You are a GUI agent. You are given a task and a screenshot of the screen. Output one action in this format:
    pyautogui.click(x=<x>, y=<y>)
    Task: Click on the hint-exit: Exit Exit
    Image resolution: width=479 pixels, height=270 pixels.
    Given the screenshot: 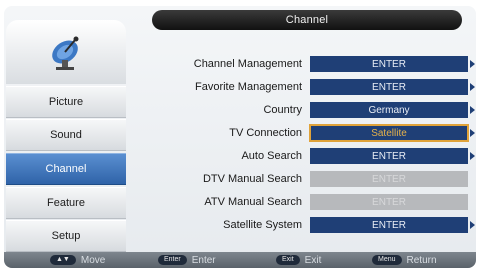 What is the action you would take?
    pyautogui.click(x=298, y=260)
    